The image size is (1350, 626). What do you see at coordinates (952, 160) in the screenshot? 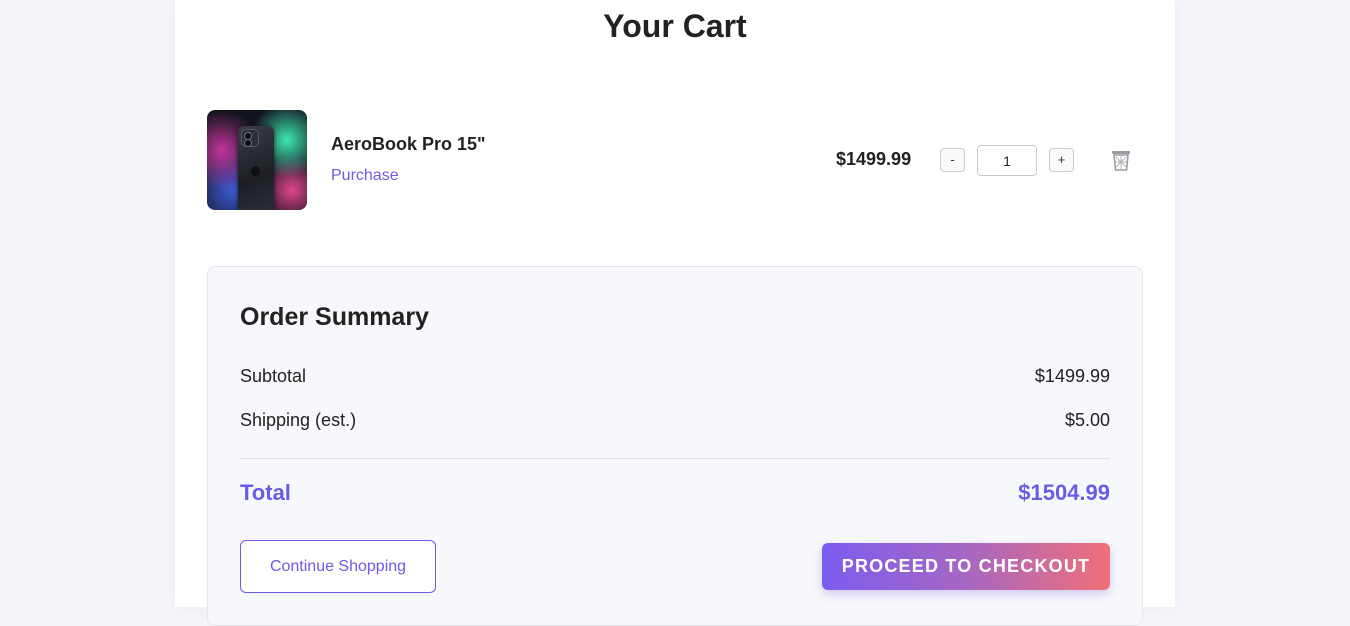
I see `quantity-decrease-button: -` at bounding box center [952, 160].